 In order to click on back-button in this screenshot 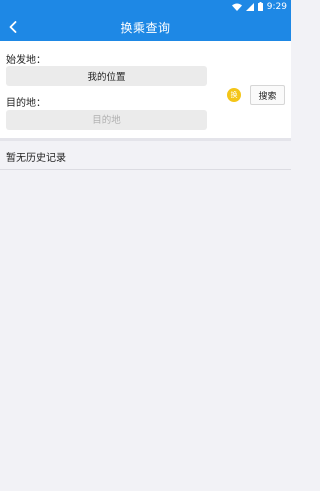, I will do `click(13, 27)`.